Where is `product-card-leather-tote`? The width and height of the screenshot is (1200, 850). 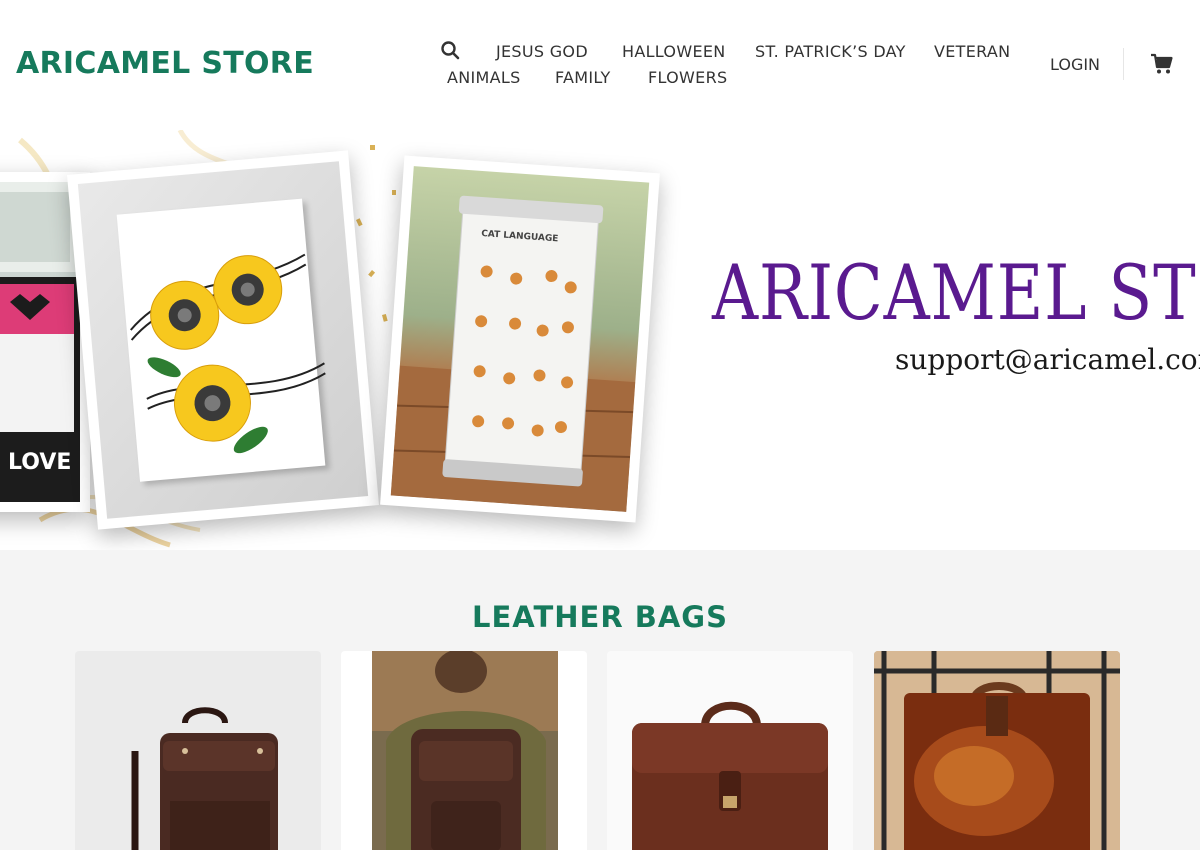
product-card-leather-tote is located at coordinates (997, 750).